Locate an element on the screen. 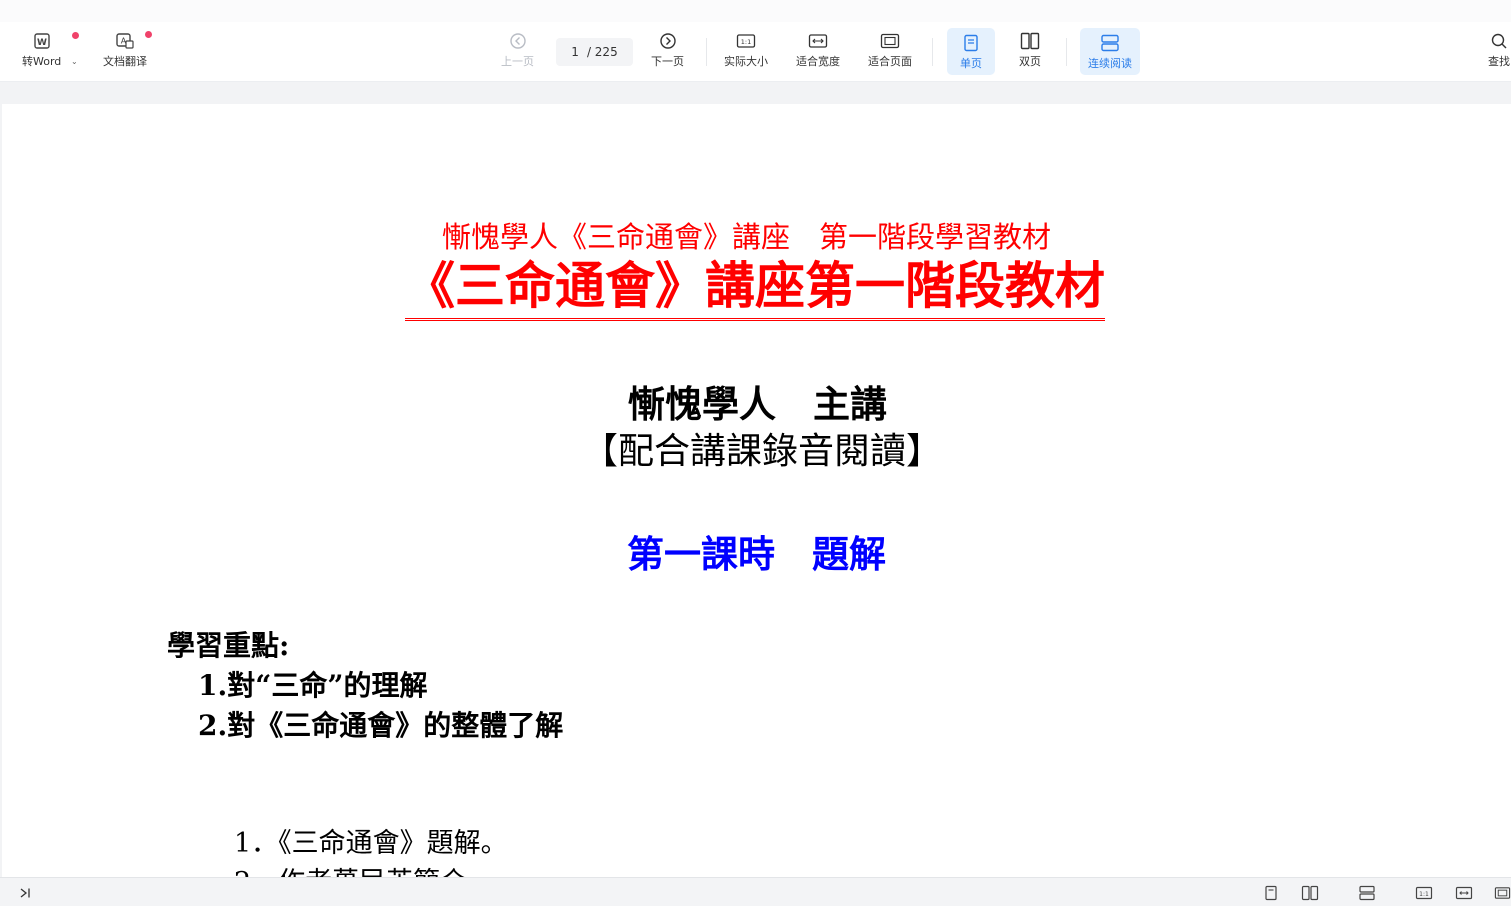 The image size is (1511, 906). search-button: 查找 is located at coordinates (1499, 49).